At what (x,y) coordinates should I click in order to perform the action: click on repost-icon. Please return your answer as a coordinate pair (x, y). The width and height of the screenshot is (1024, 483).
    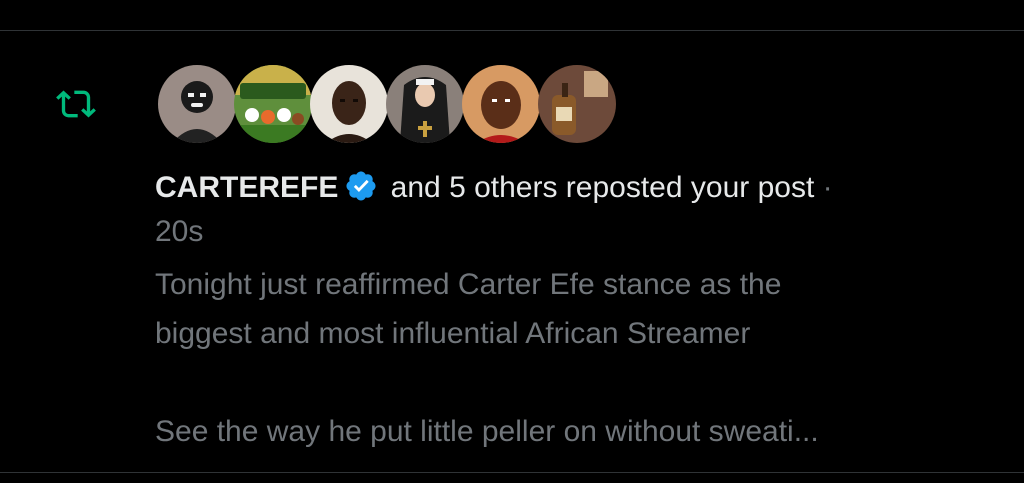
    Looking at the image, I should click on (76, 104).